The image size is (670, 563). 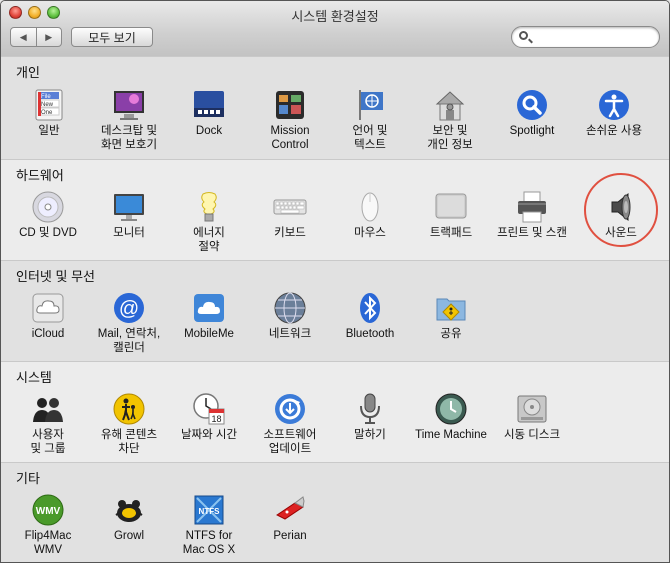 What do you see at coordinates (532, 131) in the screenshot?
I see `pref-spotlight-label: Spotlight` at bounding box center [532, 131].